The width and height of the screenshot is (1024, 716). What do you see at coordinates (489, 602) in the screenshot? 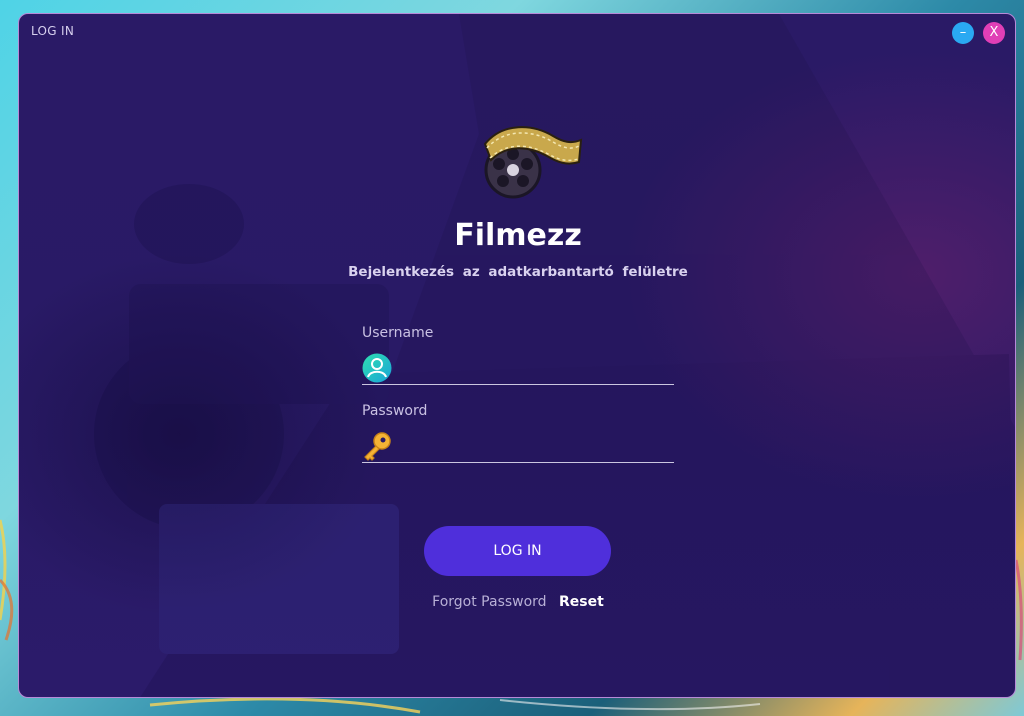
I see `forgot-password-text: Forgot Password` at bounding box center [489, 602].